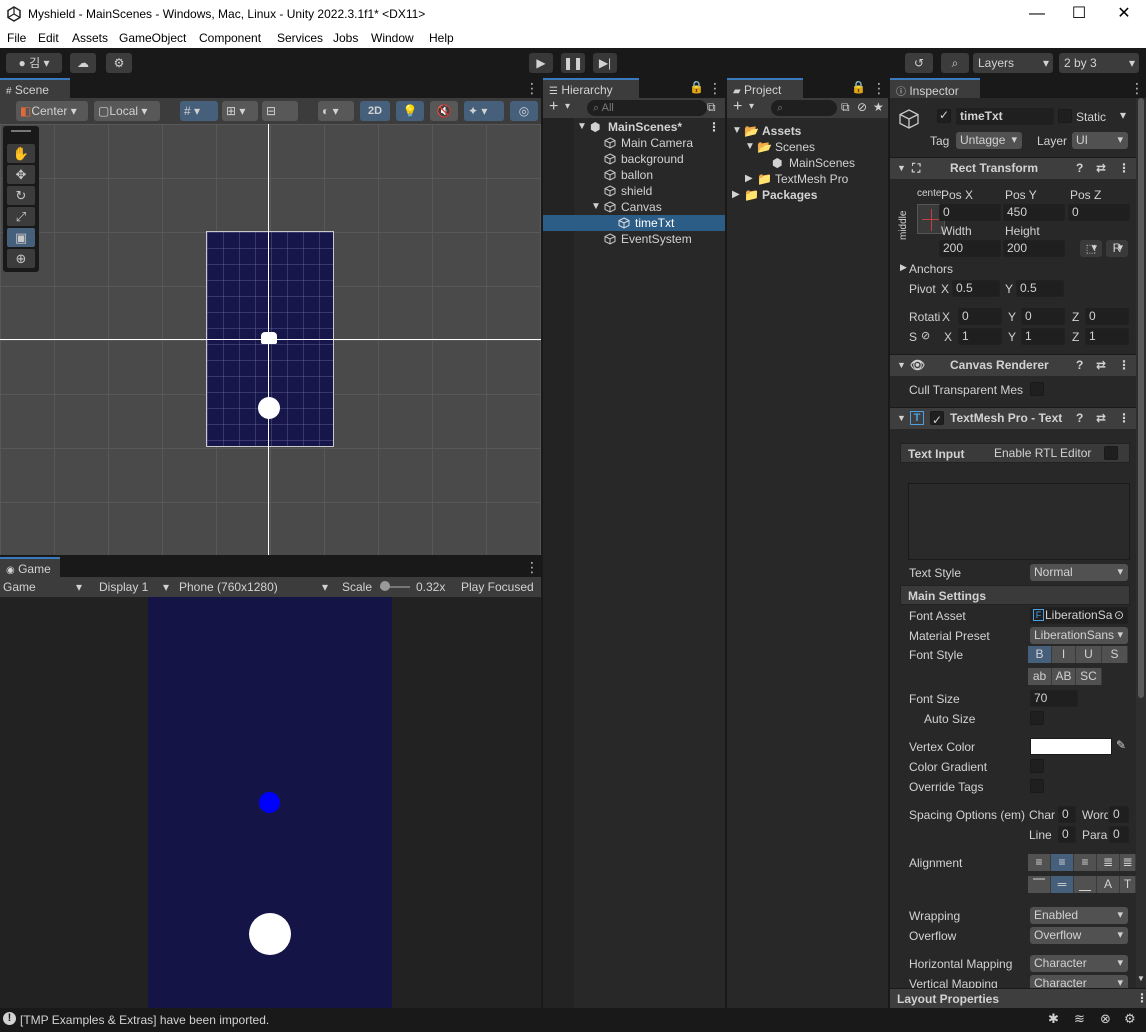  What do you see at coordinates (989, 140) in the screenshot?
I see `tag-dropdown: Untagge` at bounding box center [989, 140].